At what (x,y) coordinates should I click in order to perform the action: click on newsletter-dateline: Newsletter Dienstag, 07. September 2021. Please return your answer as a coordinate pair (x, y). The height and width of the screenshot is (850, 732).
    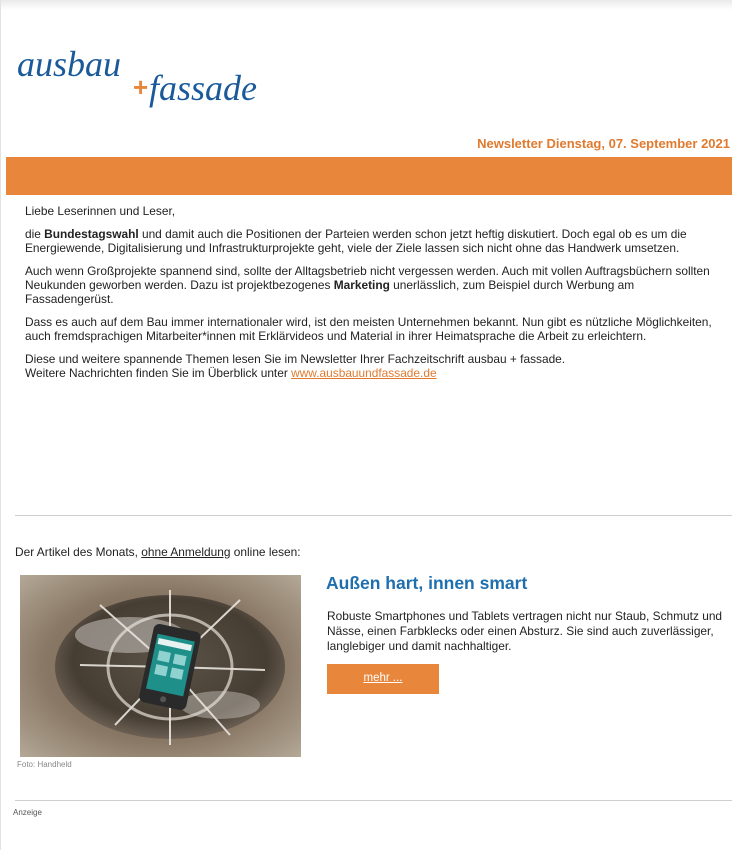
    Looking at the image, I should click on (603, 143).